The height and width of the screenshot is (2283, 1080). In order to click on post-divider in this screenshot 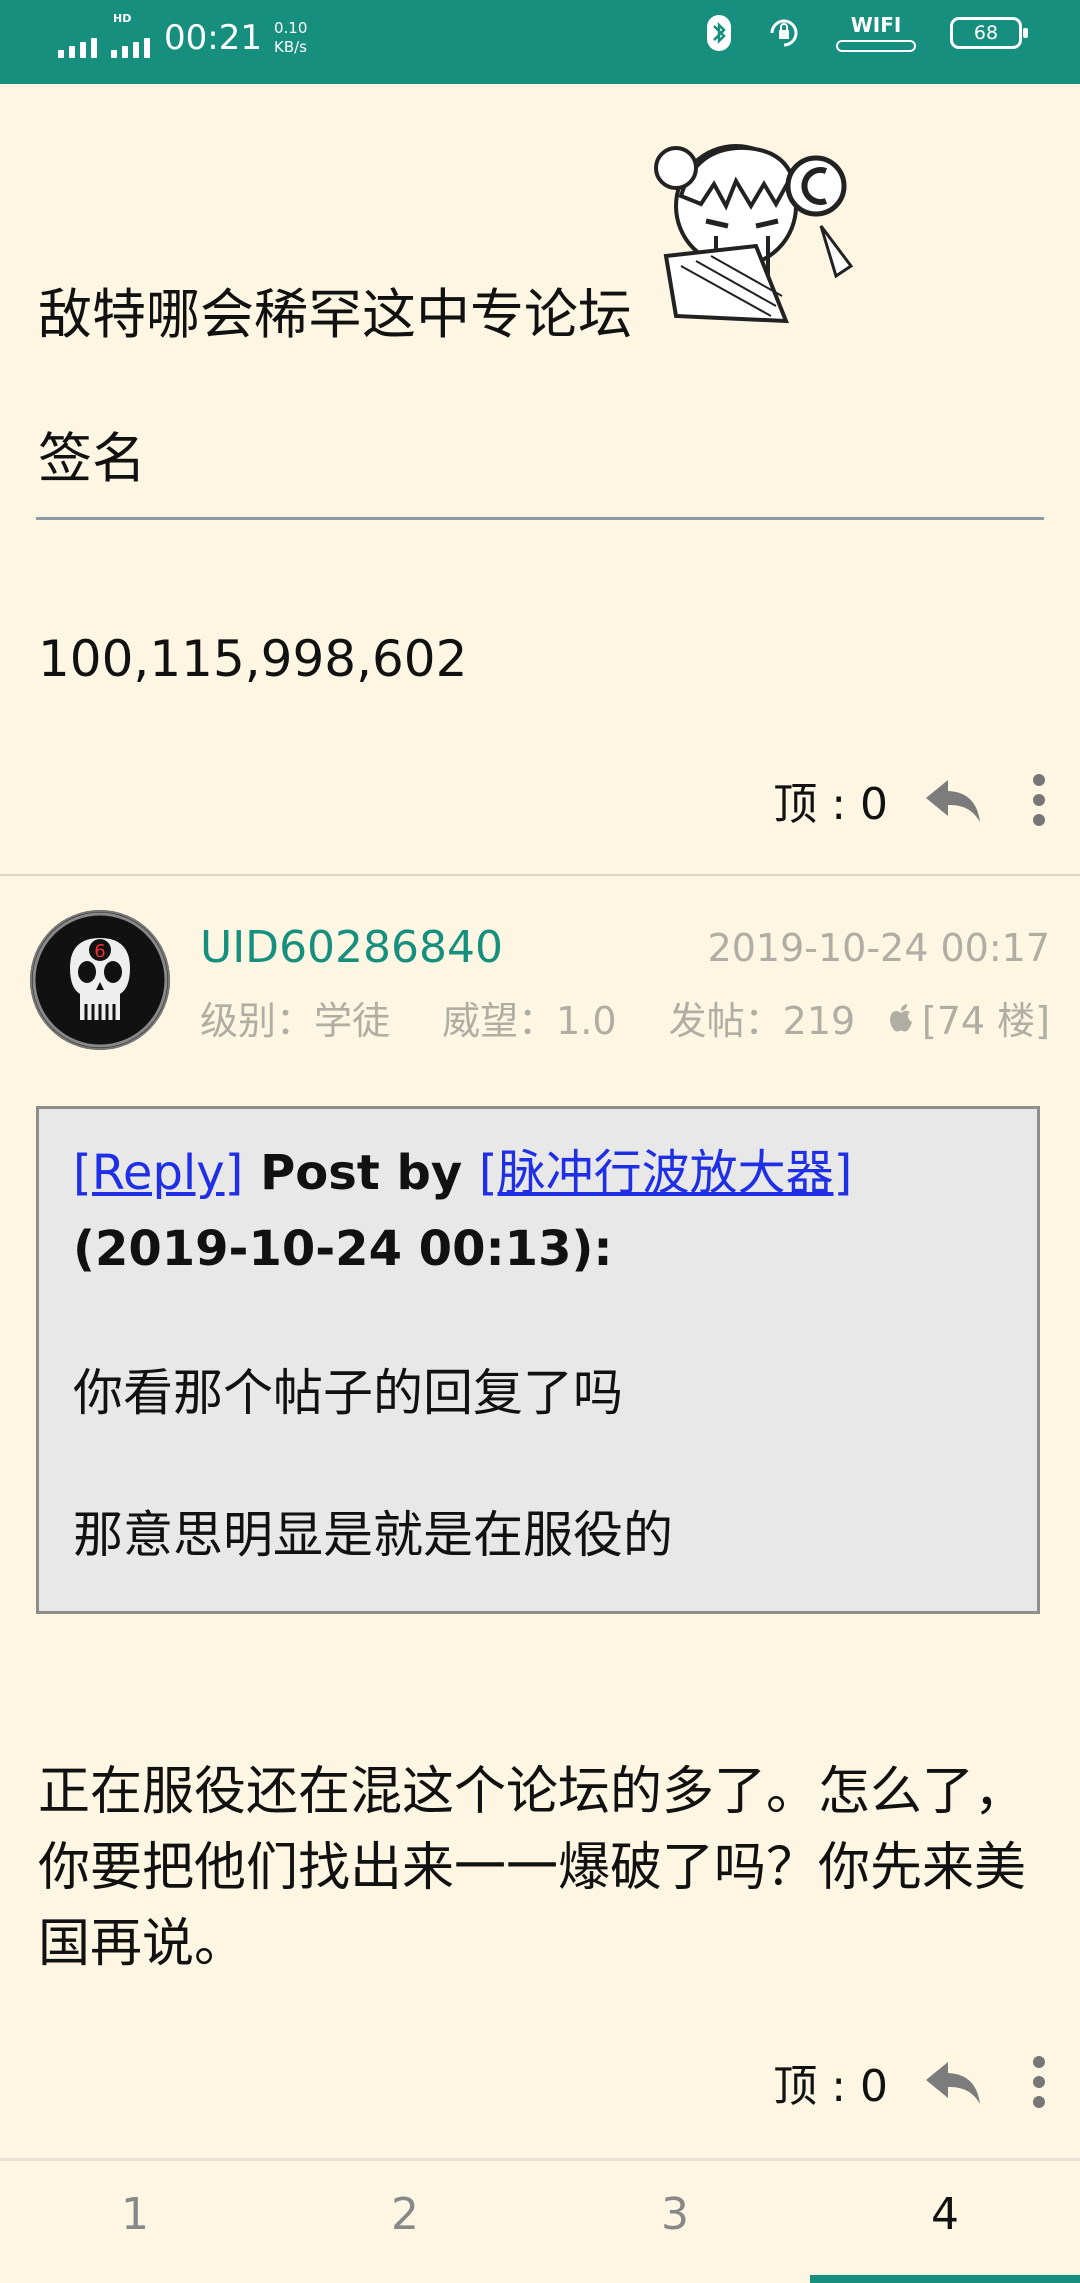, I will do `click(540, 875)`.